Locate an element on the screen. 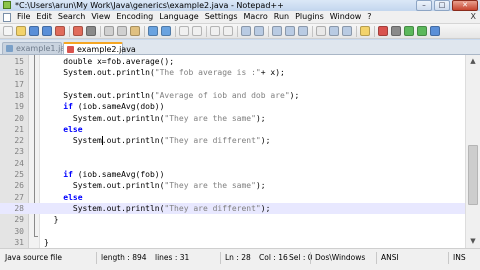  undo-icon is located at coordinates (153, 31).